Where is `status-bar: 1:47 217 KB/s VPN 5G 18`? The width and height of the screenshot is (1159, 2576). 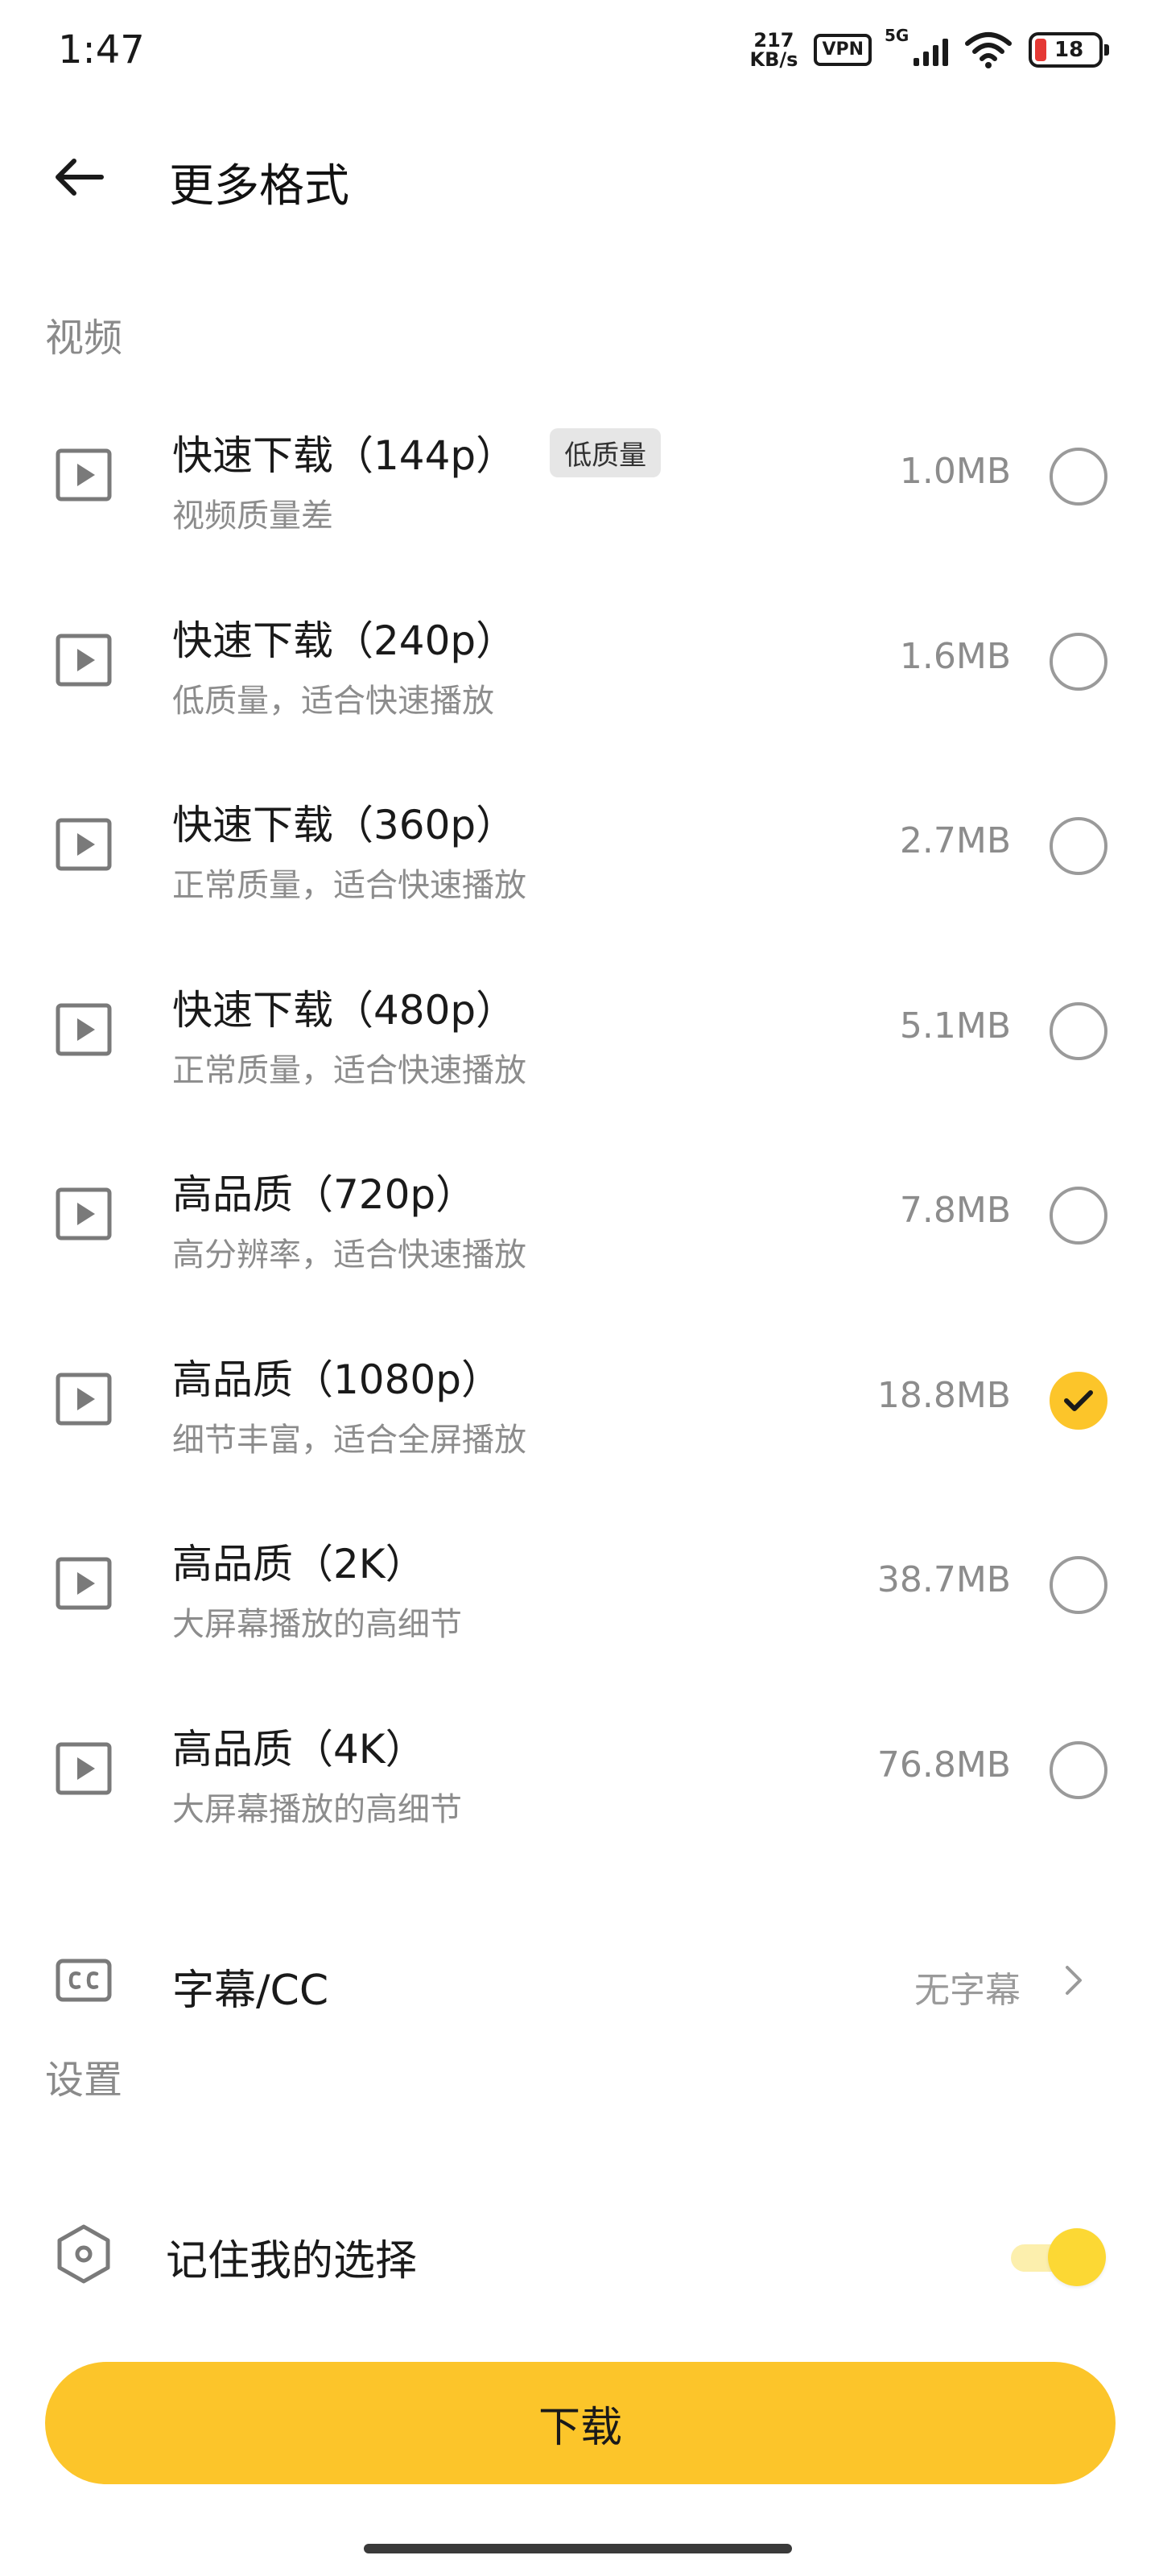
status-bar: 1:47 217 KB/s VPN 5G 18 is located at coordinates (579, 48).